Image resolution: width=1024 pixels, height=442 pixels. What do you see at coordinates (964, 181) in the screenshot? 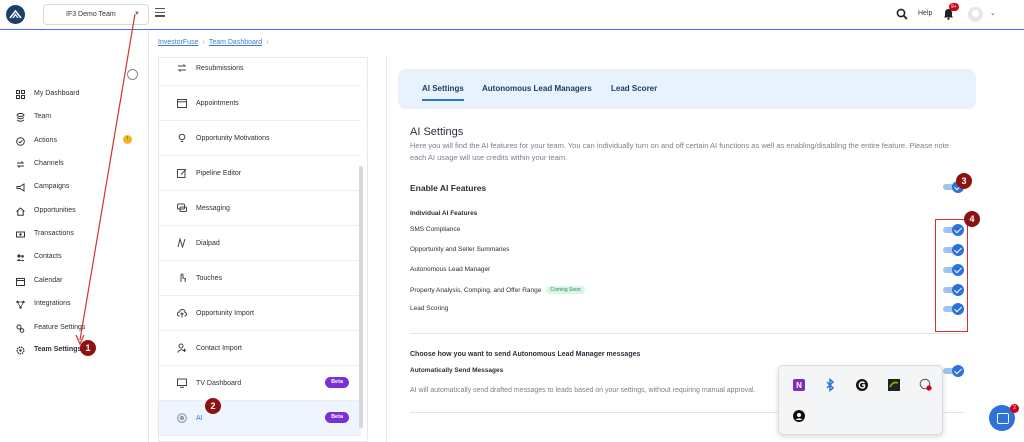
I see `annotation-callout-3: 3` at bounding box center [964, 181].